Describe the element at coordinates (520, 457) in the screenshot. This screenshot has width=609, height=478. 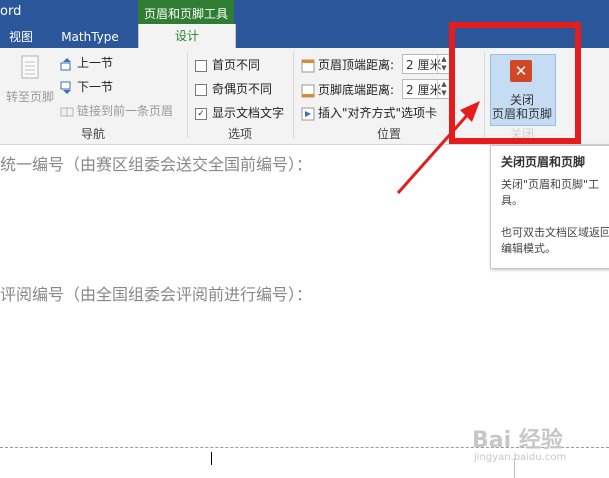
I see `watermark-url: jingyan.baidu.com` at that location.